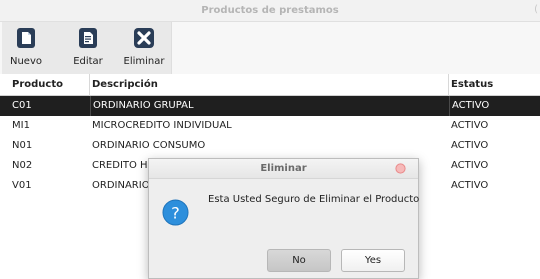 This screenshot has height=279, width=540. Describe the element at coordinates (144, 61) in the screenshot. I see `delete-button-label: Eliminar` at that location.